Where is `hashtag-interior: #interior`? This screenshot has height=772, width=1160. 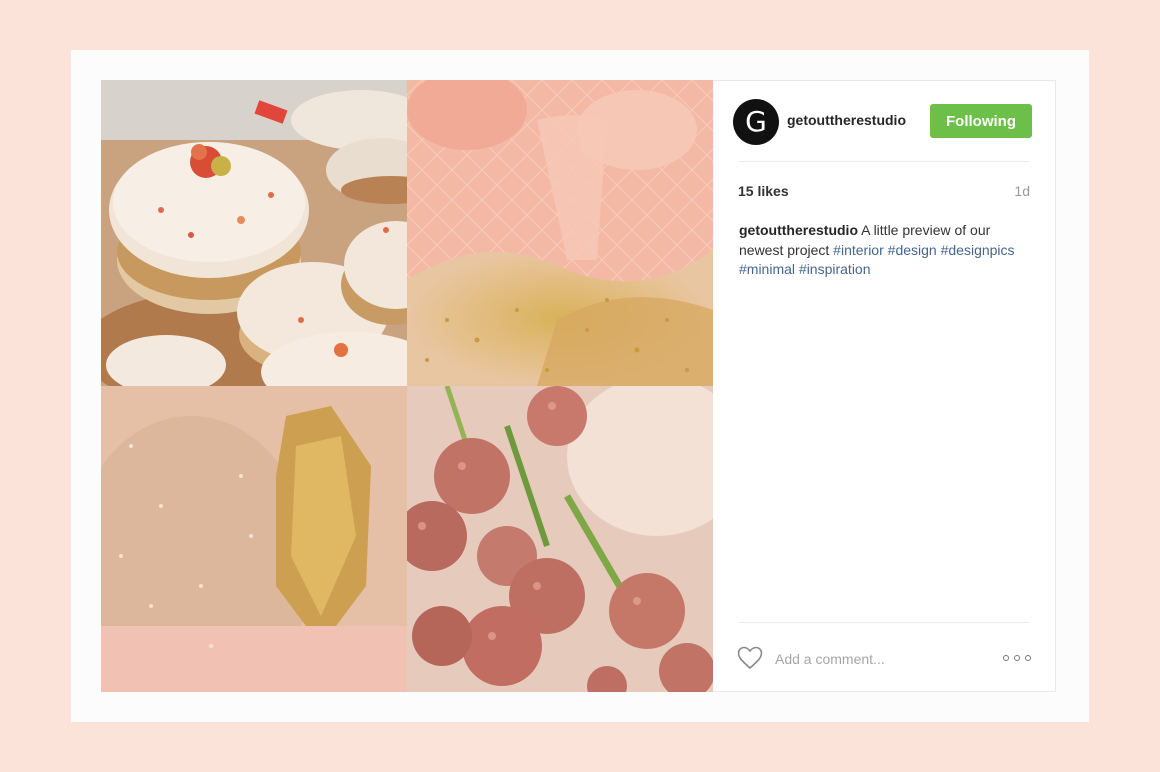
hashtag-interior: #interior is located at coordinates (858, 250).